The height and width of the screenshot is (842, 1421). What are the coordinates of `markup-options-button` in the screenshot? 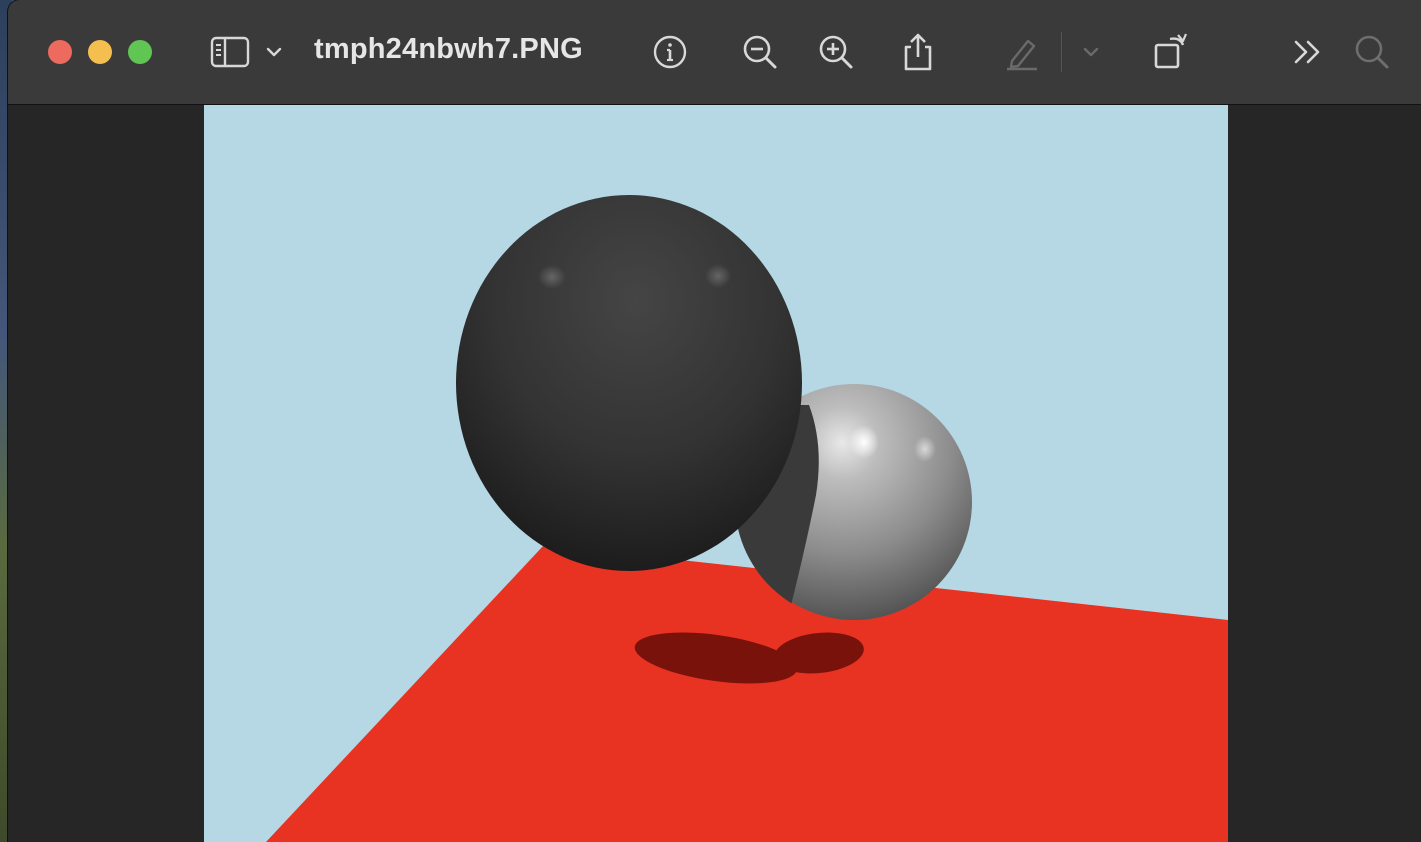 It's located at (1091, 52).